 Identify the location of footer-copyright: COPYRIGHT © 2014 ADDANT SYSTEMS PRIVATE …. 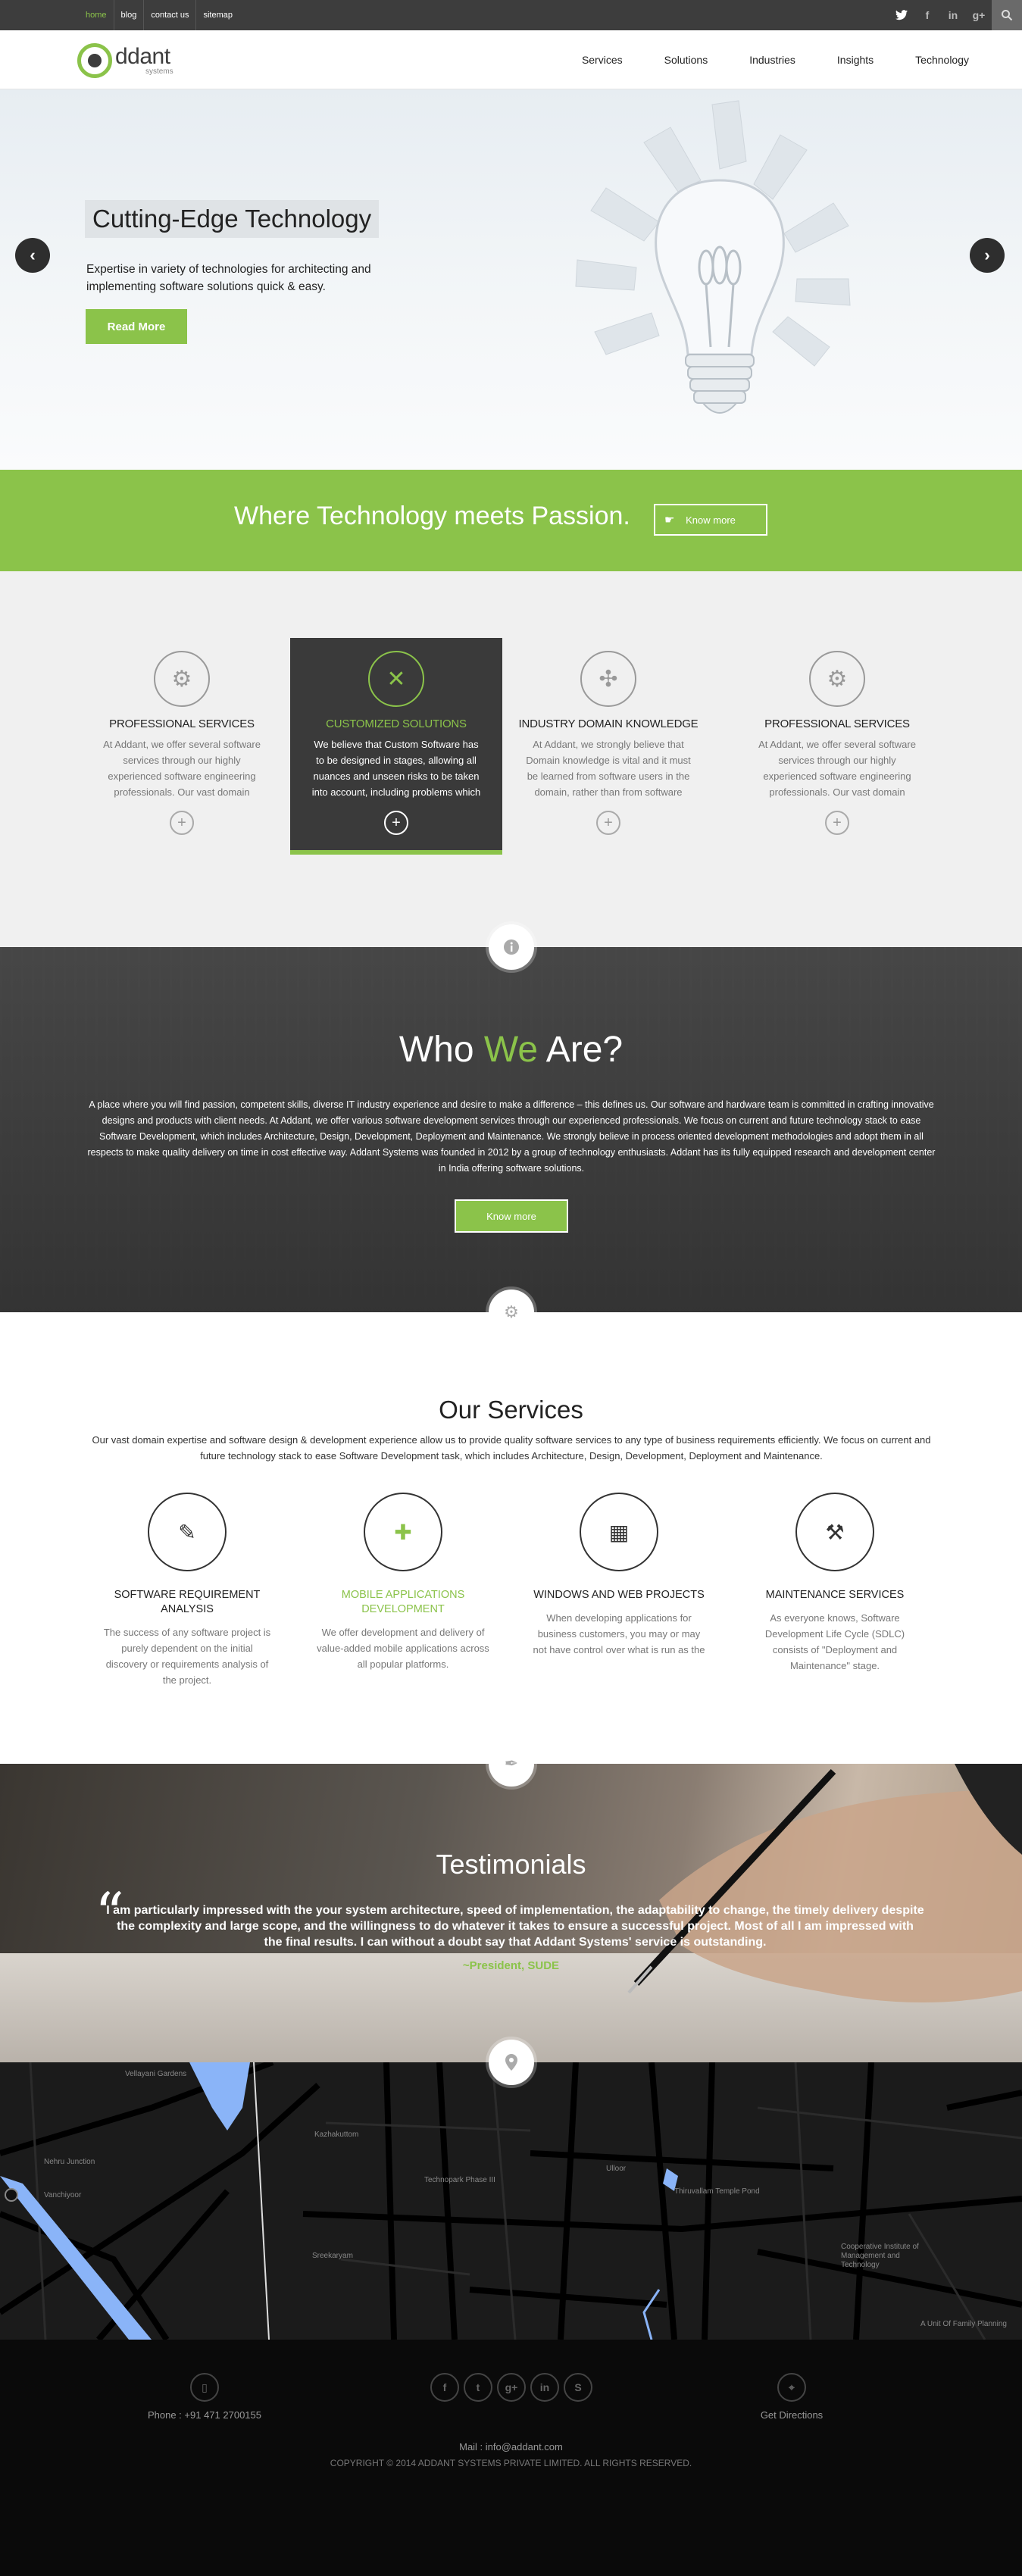
(511, 2463).